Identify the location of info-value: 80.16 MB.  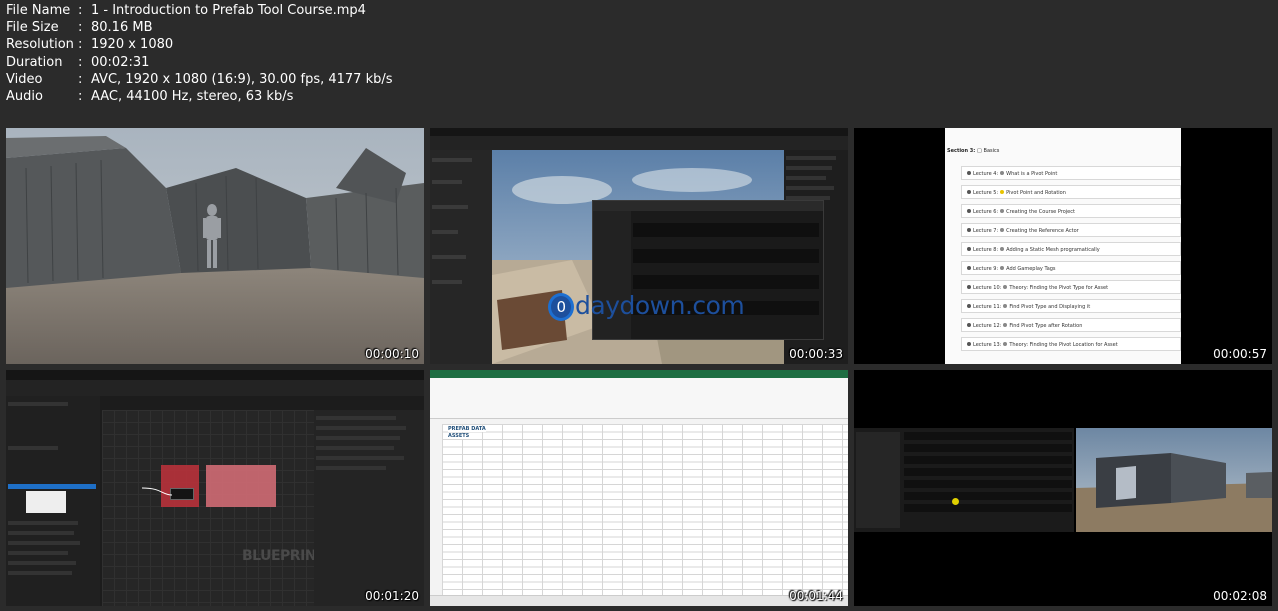
(122, 28).